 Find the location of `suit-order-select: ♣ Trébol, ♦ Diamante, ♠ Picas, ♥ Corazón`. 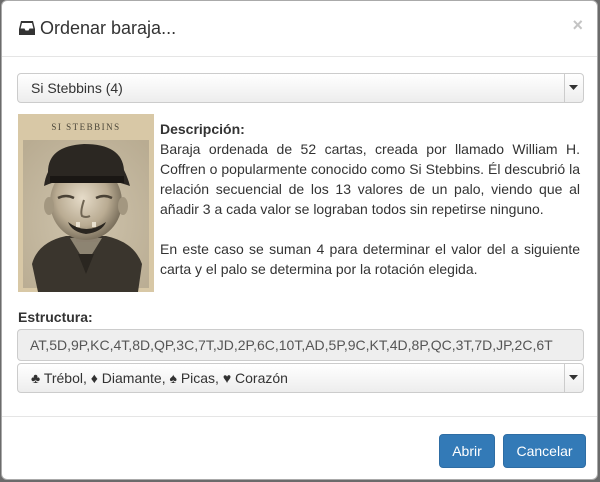

suit-order-select: ♣ Trébol, ♦ Diamante, ♠ Picas, ♥ Corazón is located at coordinates (300, 378).